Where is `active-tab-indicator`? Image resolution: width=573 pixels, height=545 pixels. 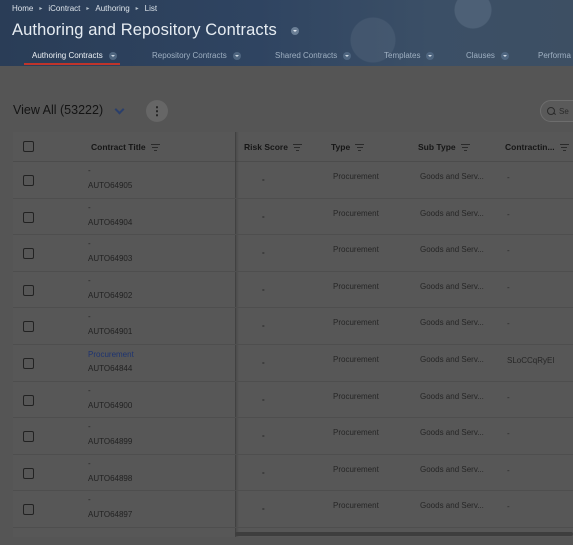 active-tab-indicator is located at coordinates (72, 64).